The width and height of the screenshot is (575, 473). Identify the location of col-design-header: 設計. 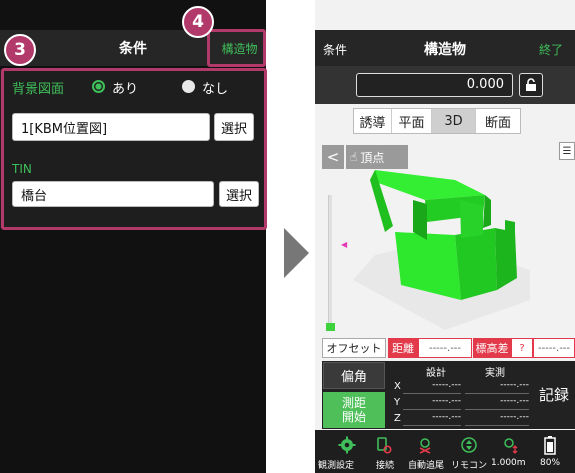
(436, 373).